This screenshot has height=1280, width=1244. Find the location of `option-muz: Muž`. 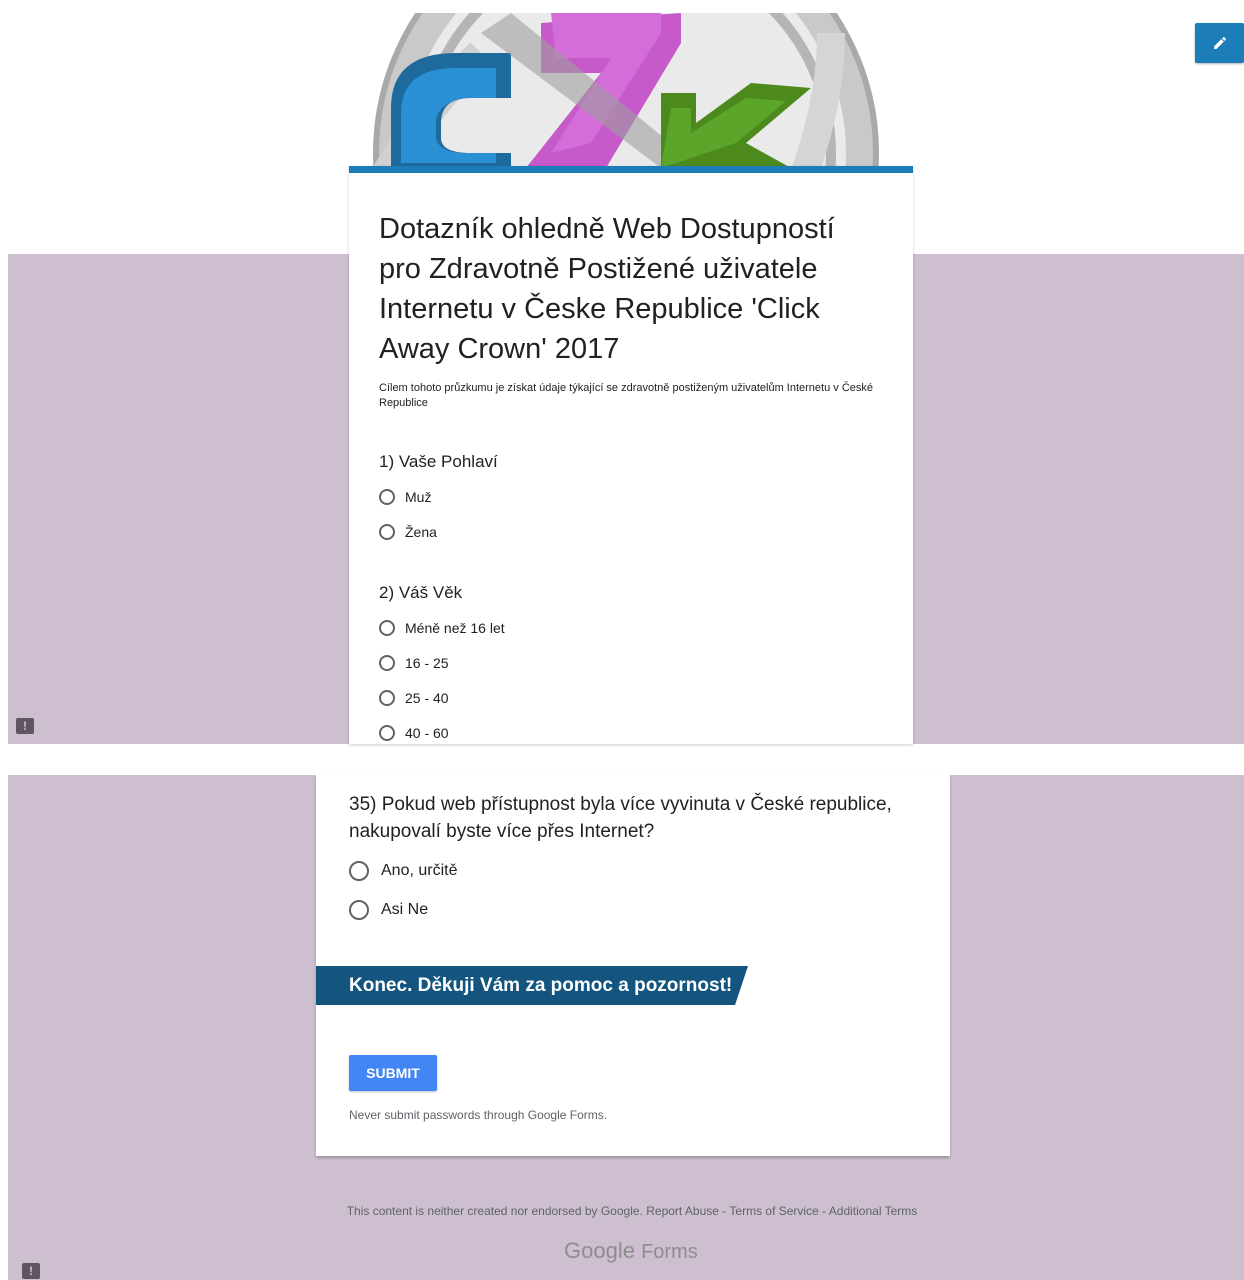

option-muz: Muž is located at coordinates (405, 497).